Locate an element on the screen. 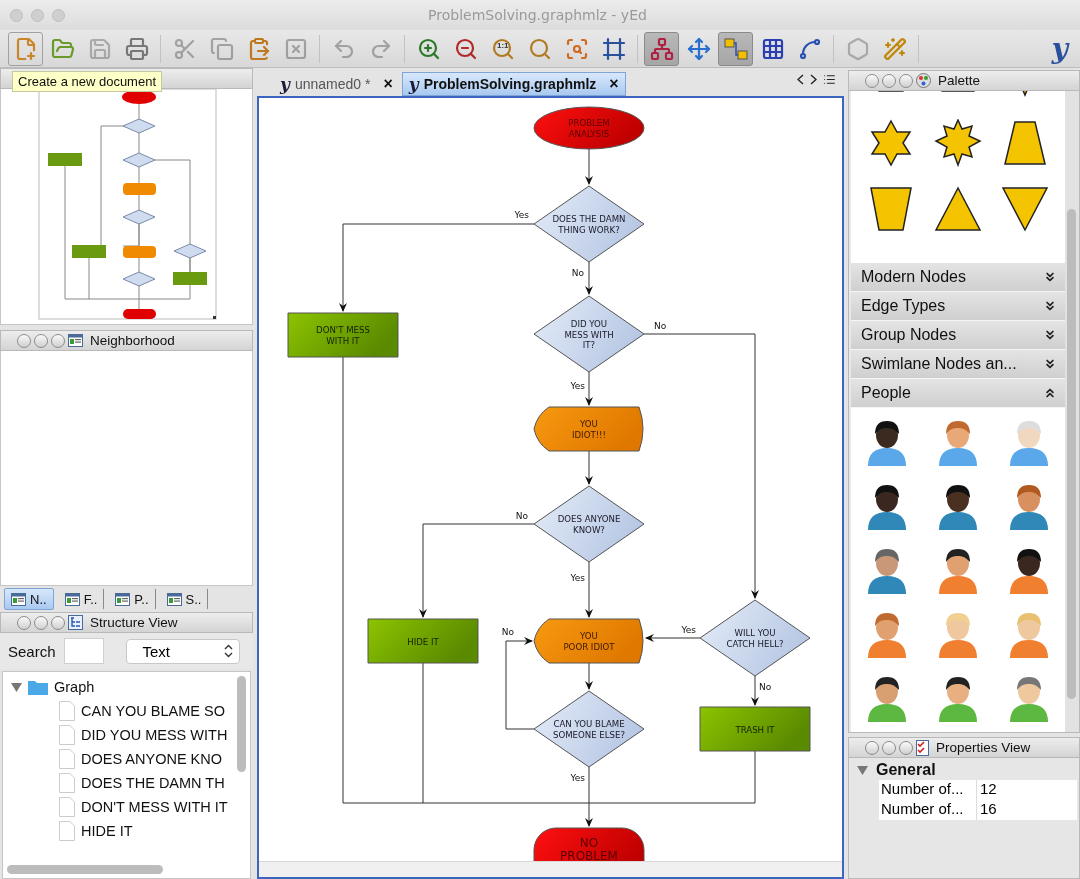 The image size is (1080, 879). palette-section: People is located at coordinates (958, 393).